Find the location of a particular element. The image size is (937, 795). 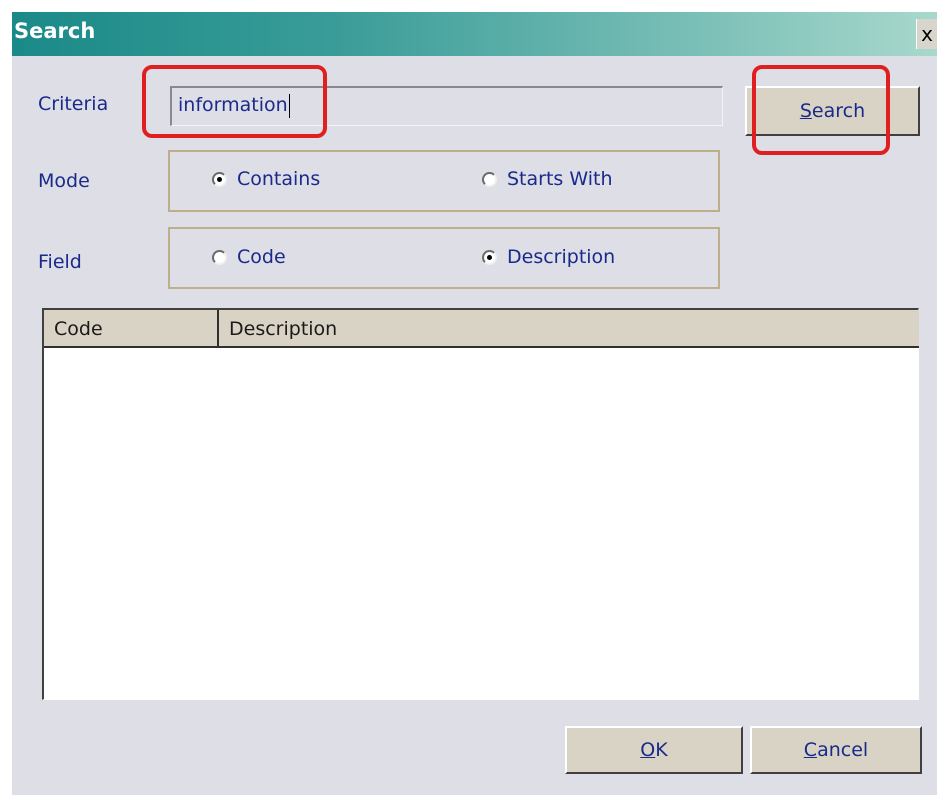

title-bar: Search x is located at coordinates (474, 34).